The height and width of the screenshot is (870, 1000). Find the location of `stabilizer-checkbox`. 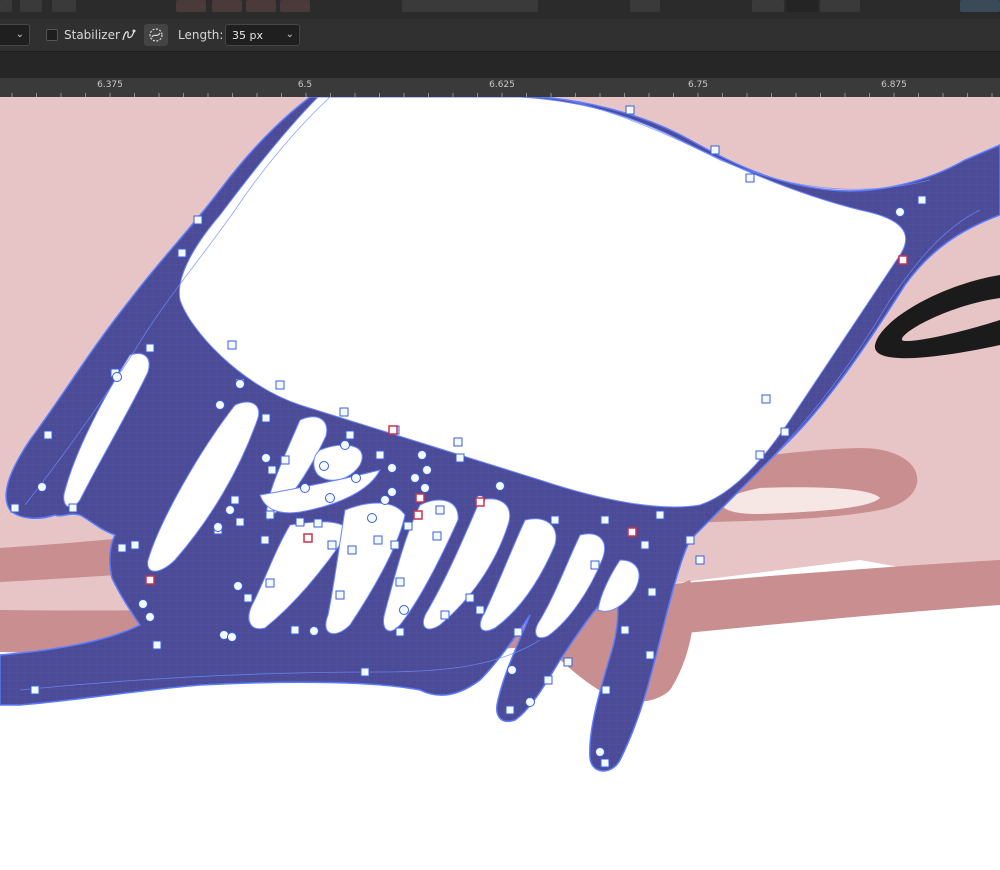

stabilizer-checkbox is located at coordinates (52, 35).